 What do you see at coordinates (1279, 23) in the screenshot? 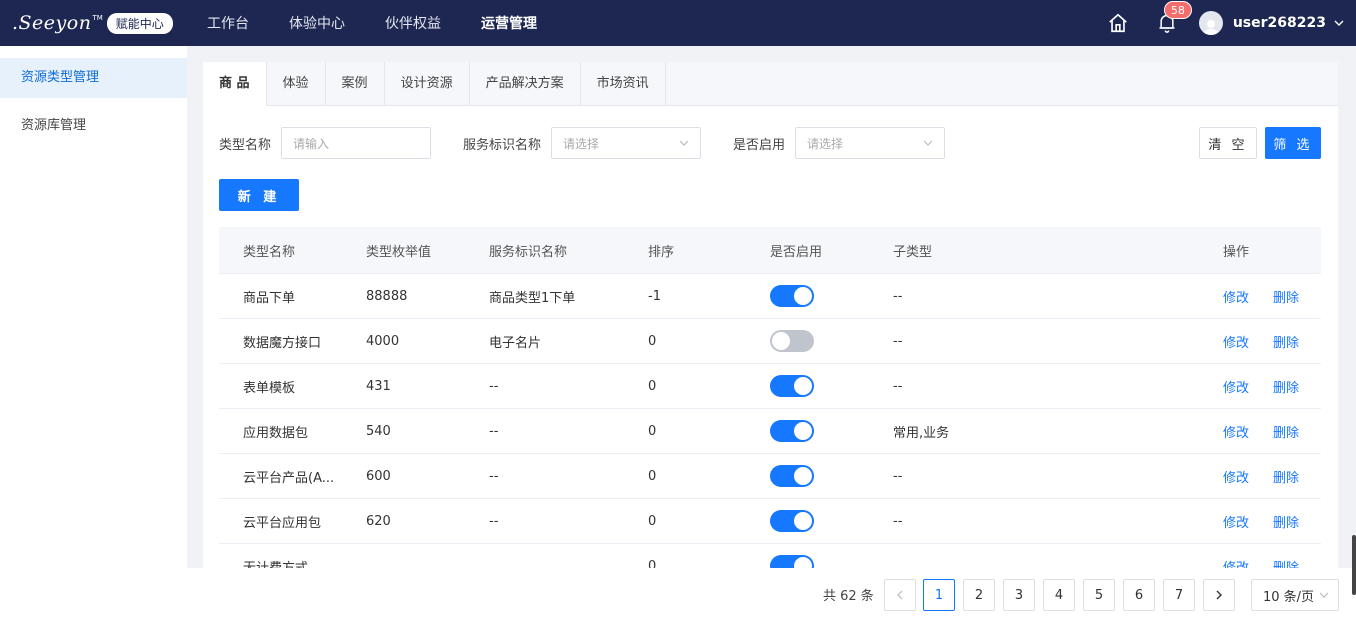
I see `username: user268223` at bounding box center [1279, 23].